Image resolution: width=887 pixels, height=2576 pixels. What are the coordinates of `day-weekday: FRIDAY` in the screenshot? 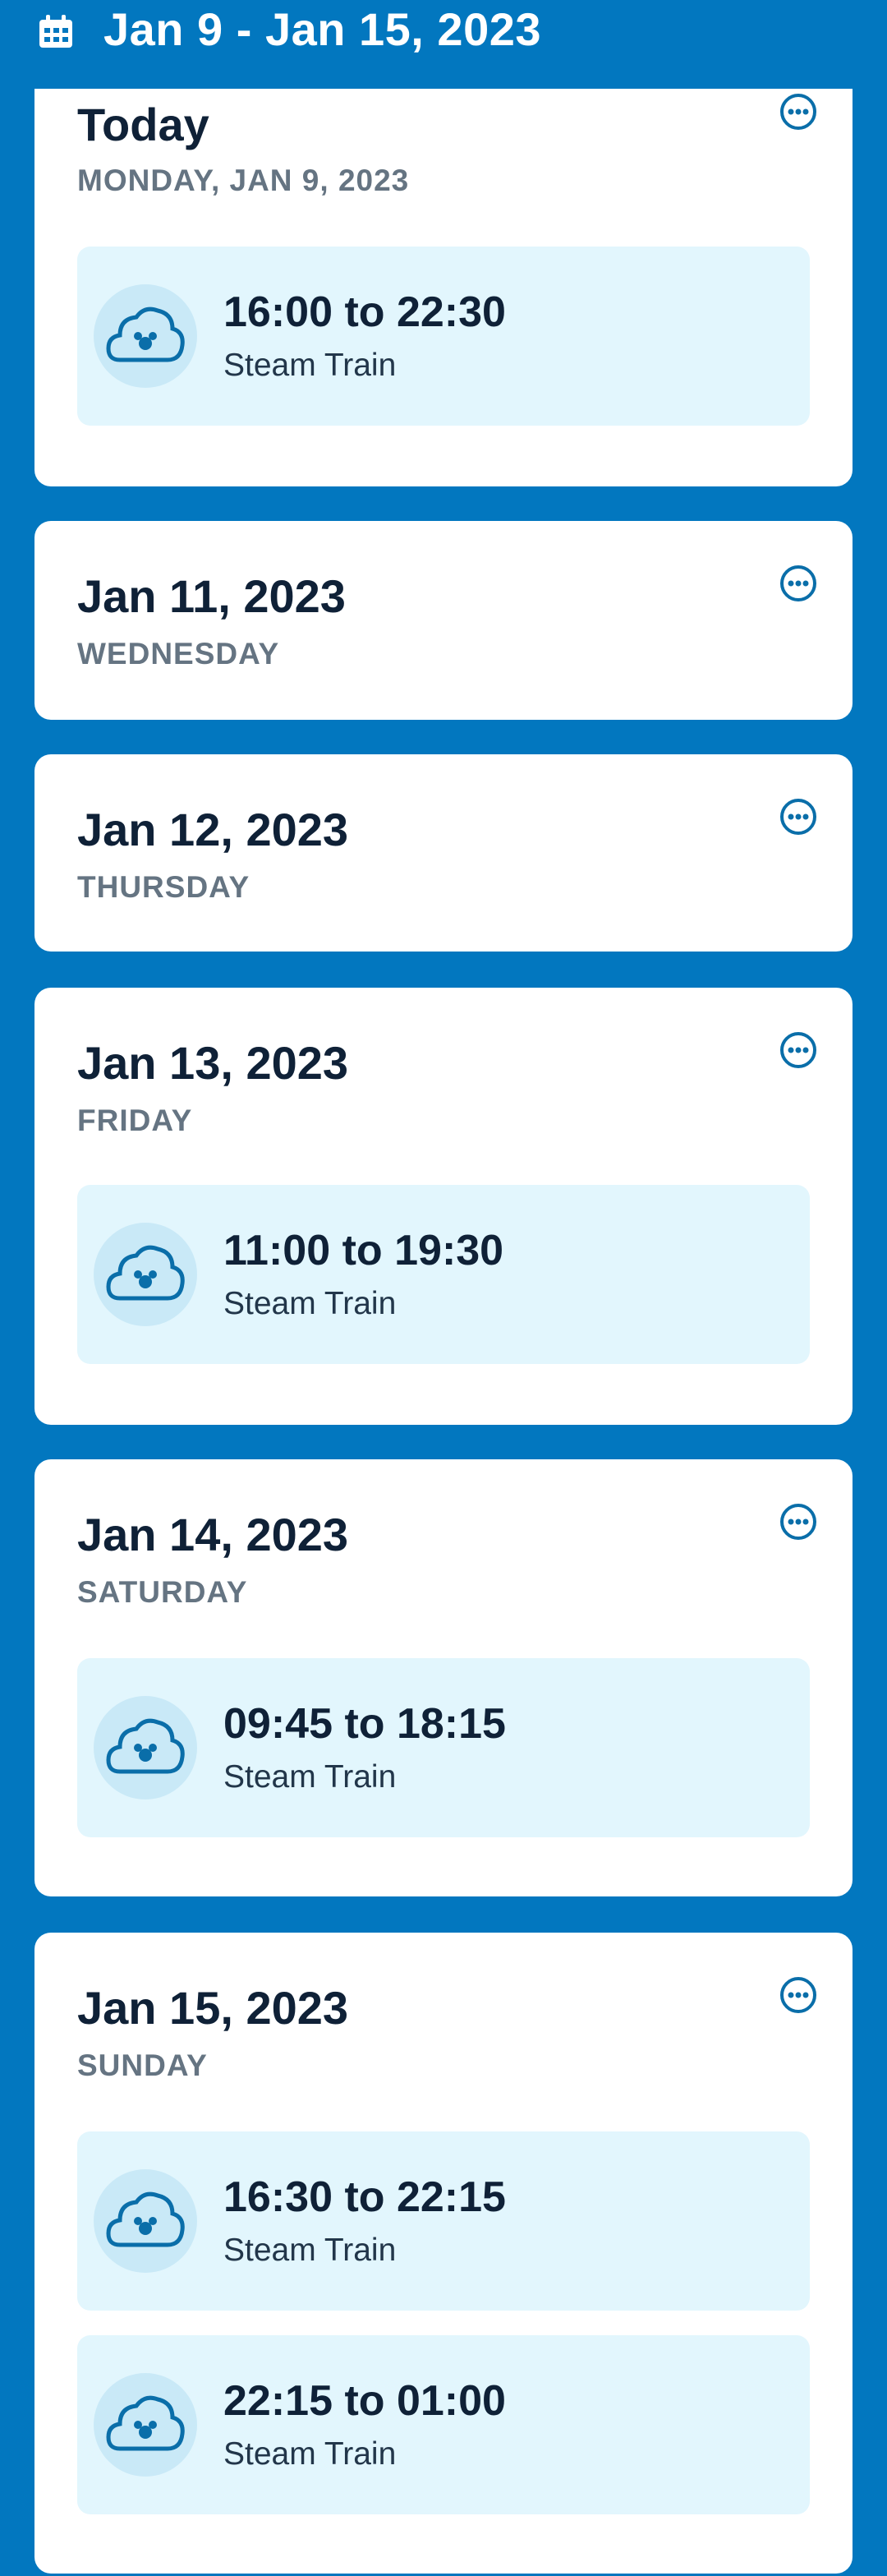 It's located at (135, 1120).